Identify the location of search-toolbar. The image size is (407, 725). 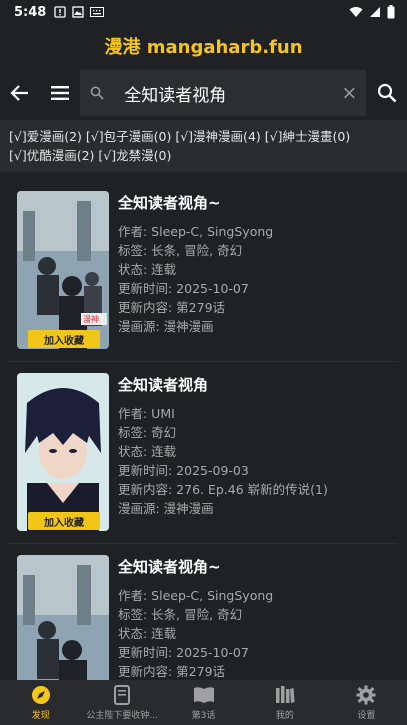
(203, 93).